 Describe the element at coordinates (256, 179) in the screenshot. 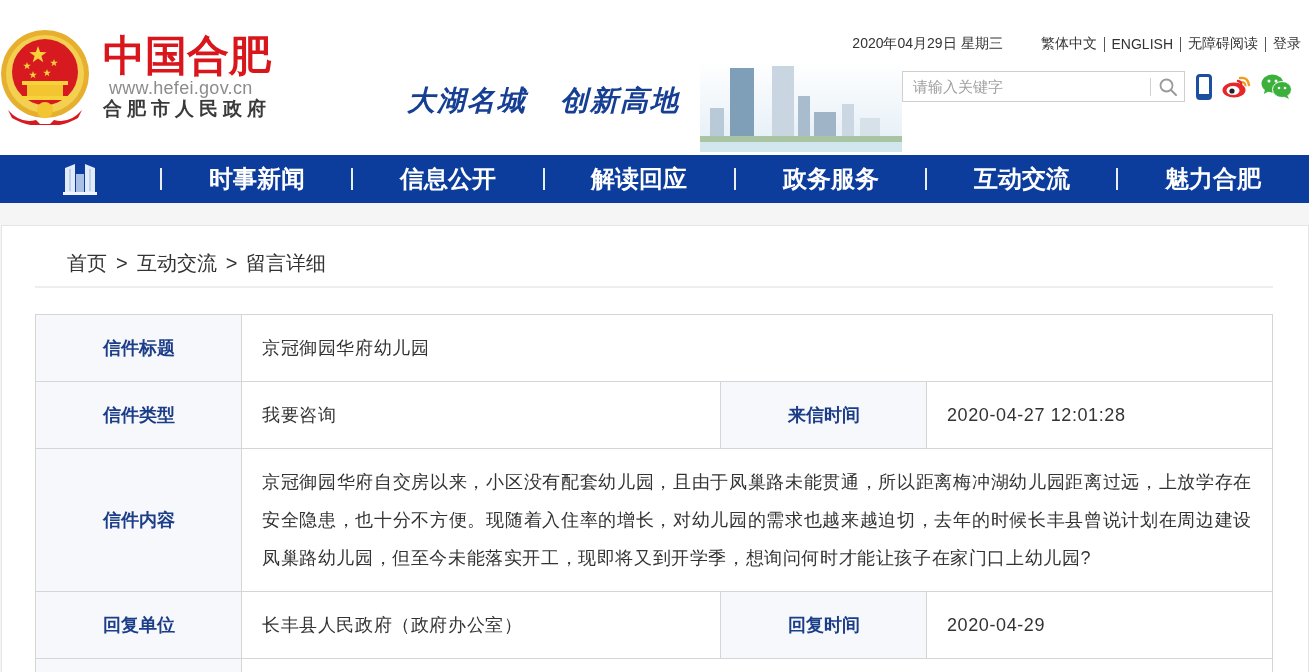

I see `nav-link: 时事新闻` at that location.